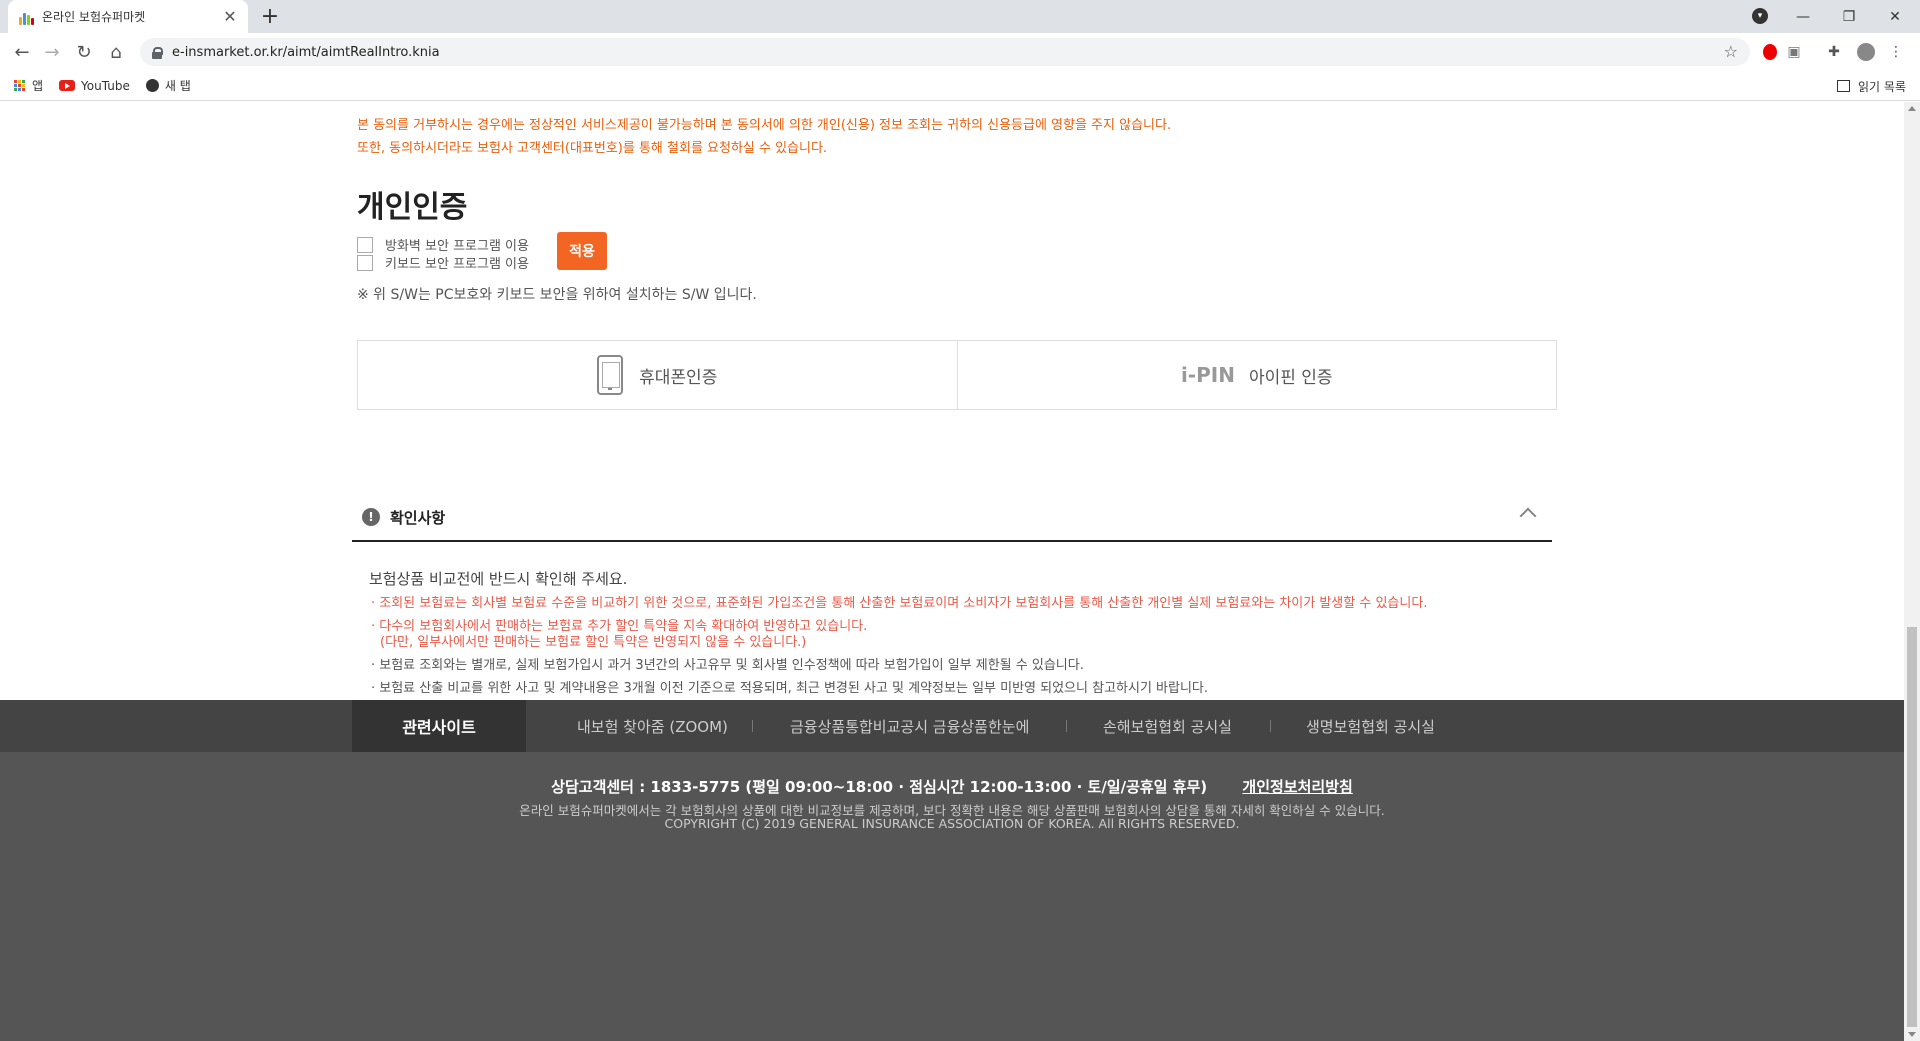  I want to click on bookmark-label: 새 탭, so click(177, 86).